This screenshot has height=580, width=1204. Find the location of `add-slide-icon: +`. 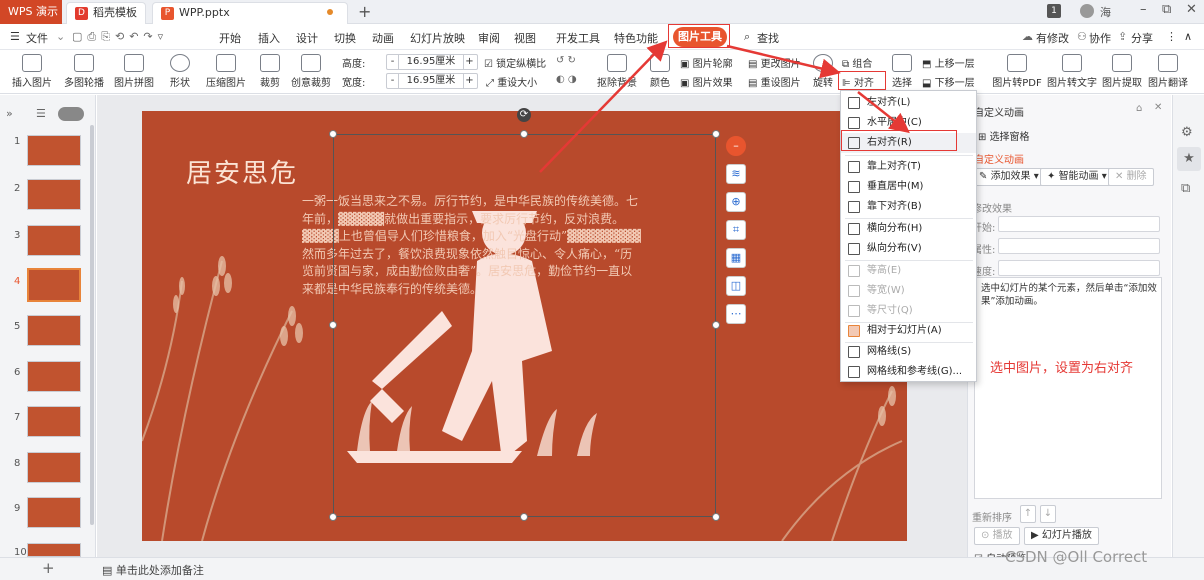

add-slide-icon: + is located at coordinates (48, 568).